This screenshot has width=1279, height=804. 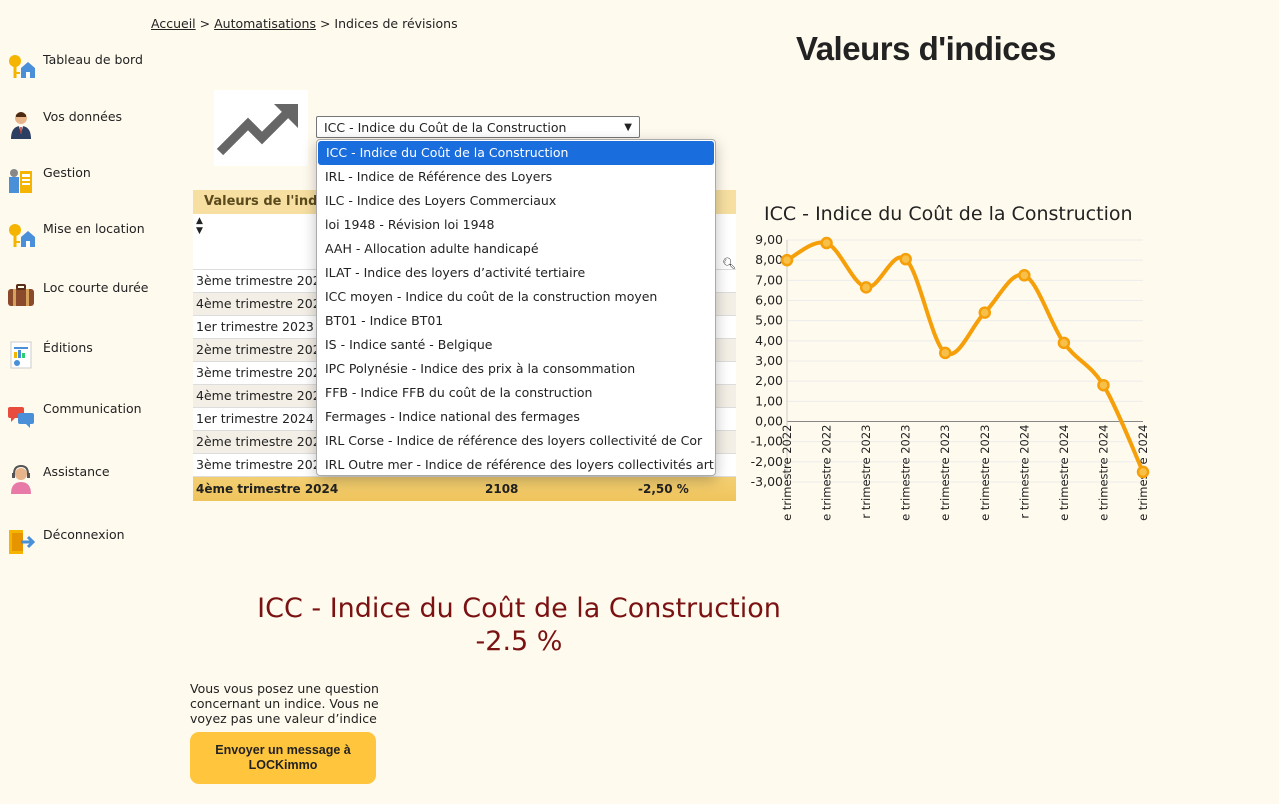 I want to click on y-tick-label: 1,00, so click(x=769, y=400).